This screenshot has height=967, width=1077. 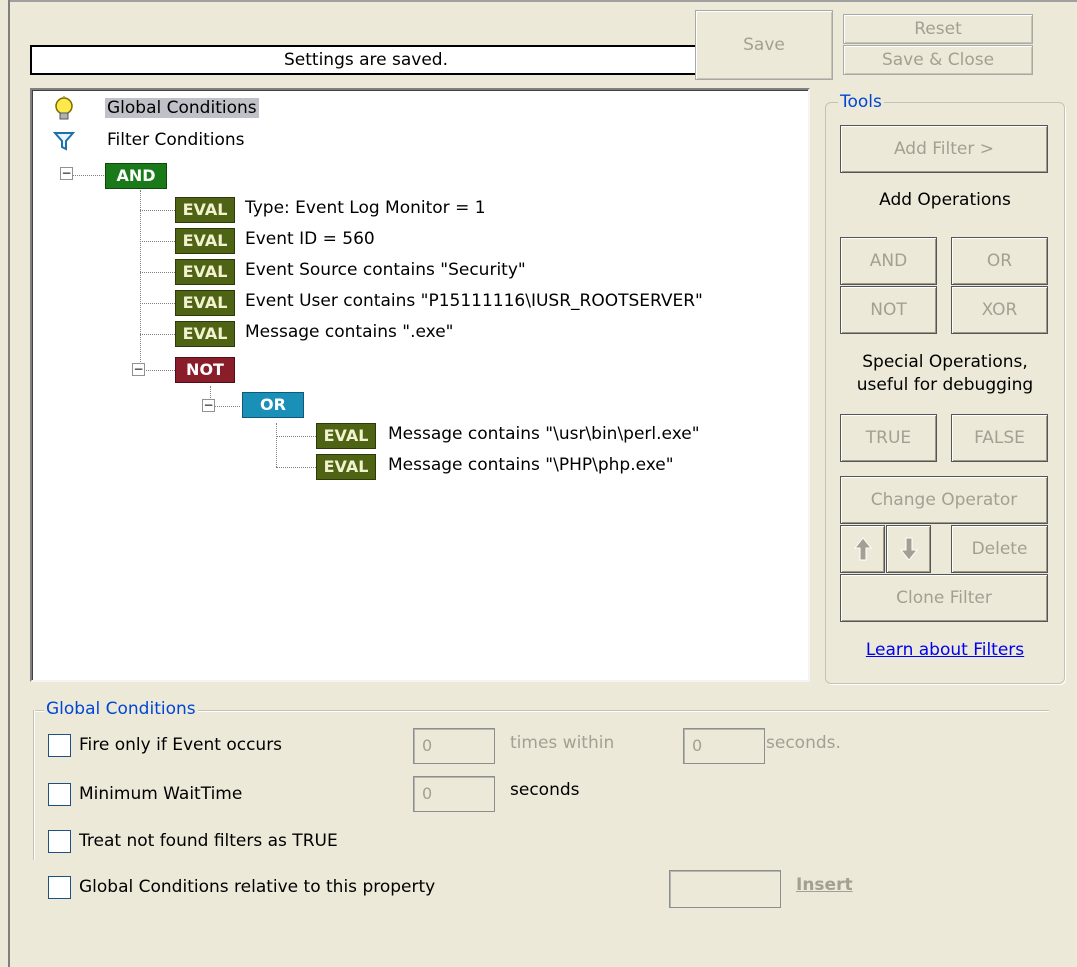 What do you see at coordinates (938, 60) in the screenshot?
I see `save-close-button: Save & Close` at bounding box center [938, 60].